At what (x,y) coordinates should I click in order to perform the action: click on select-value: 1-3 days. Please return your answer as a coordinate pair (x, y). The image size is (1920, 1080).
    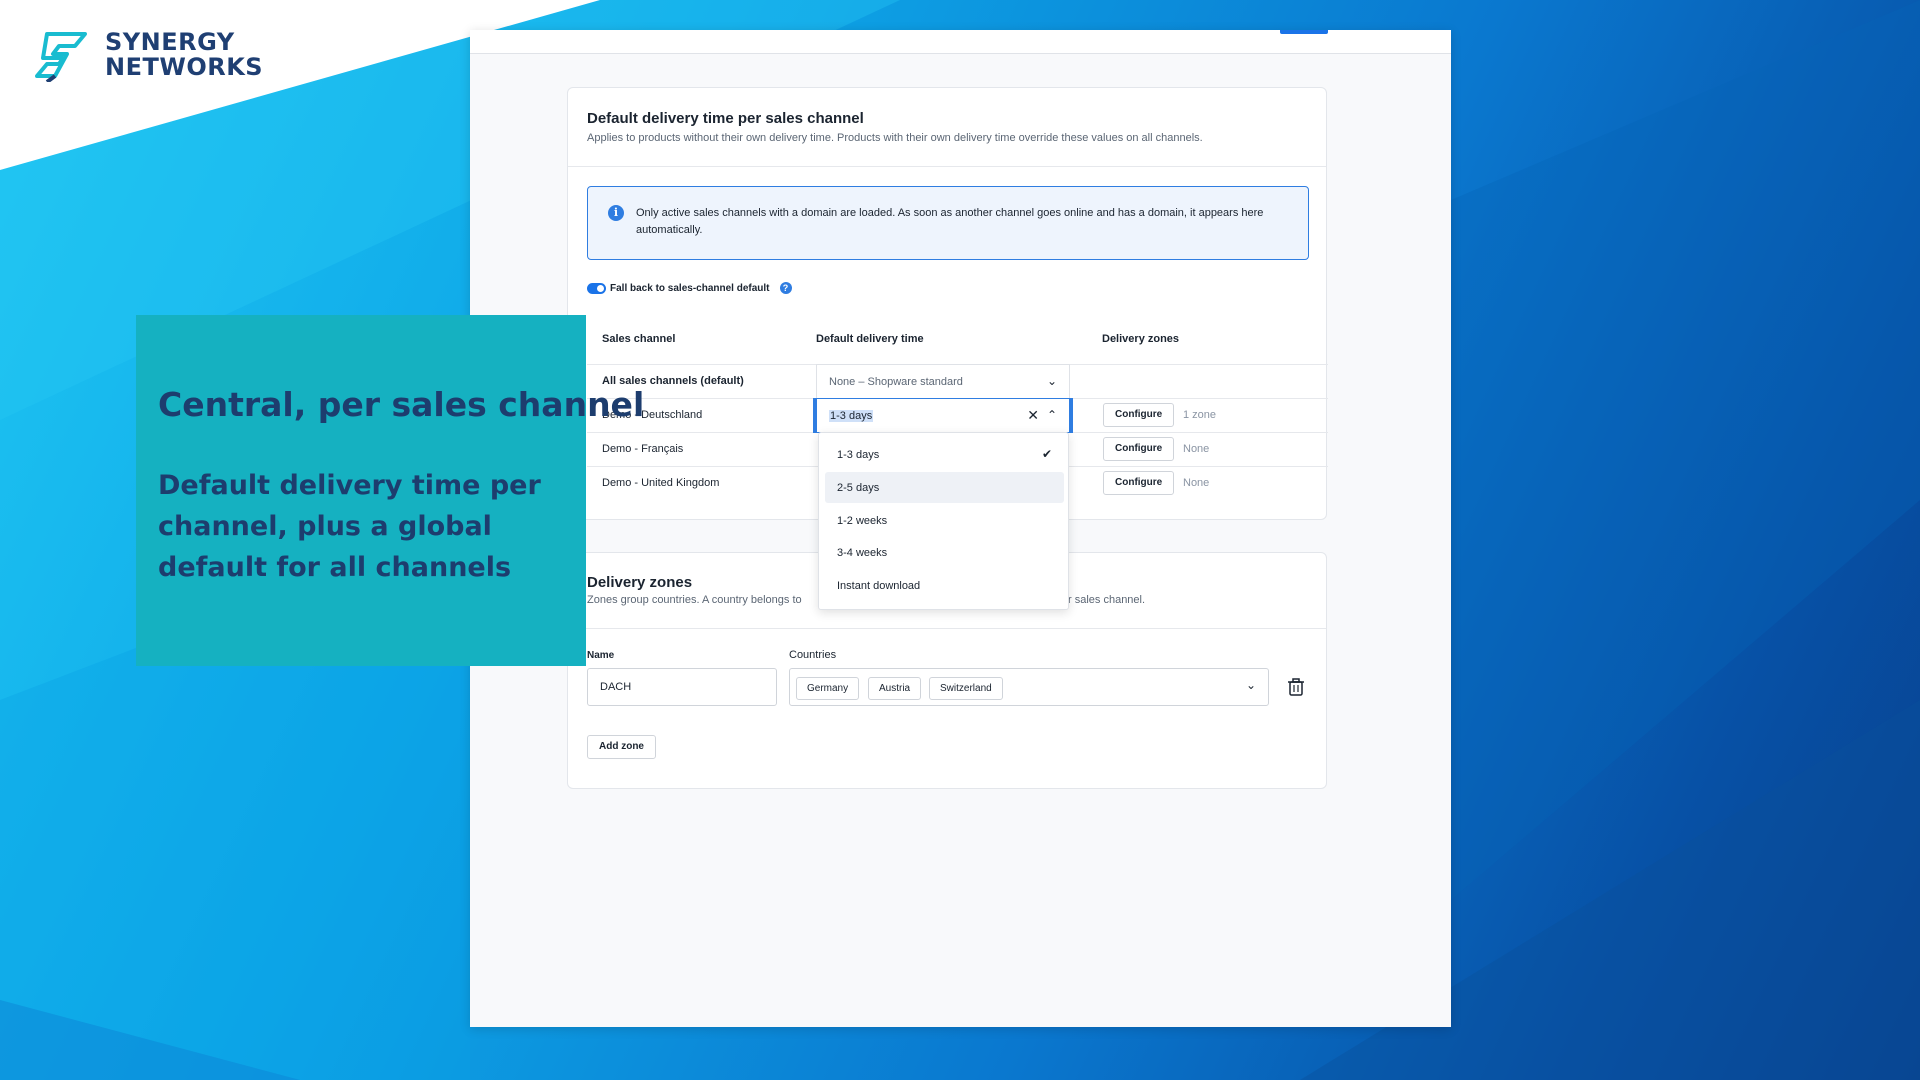
    Looking at the image, I should click on (851, 416).